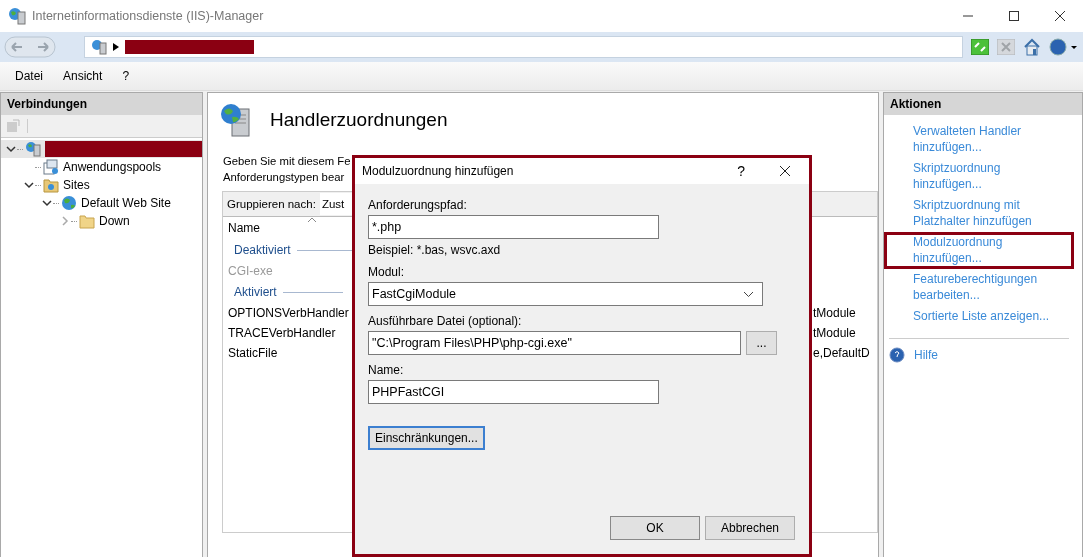 The height and width of the screenshot is (557, 1083). What do you see at coordinates (1032, 47) in the screenshot?
I see `home-icon` at bounding box center [1032, 47].